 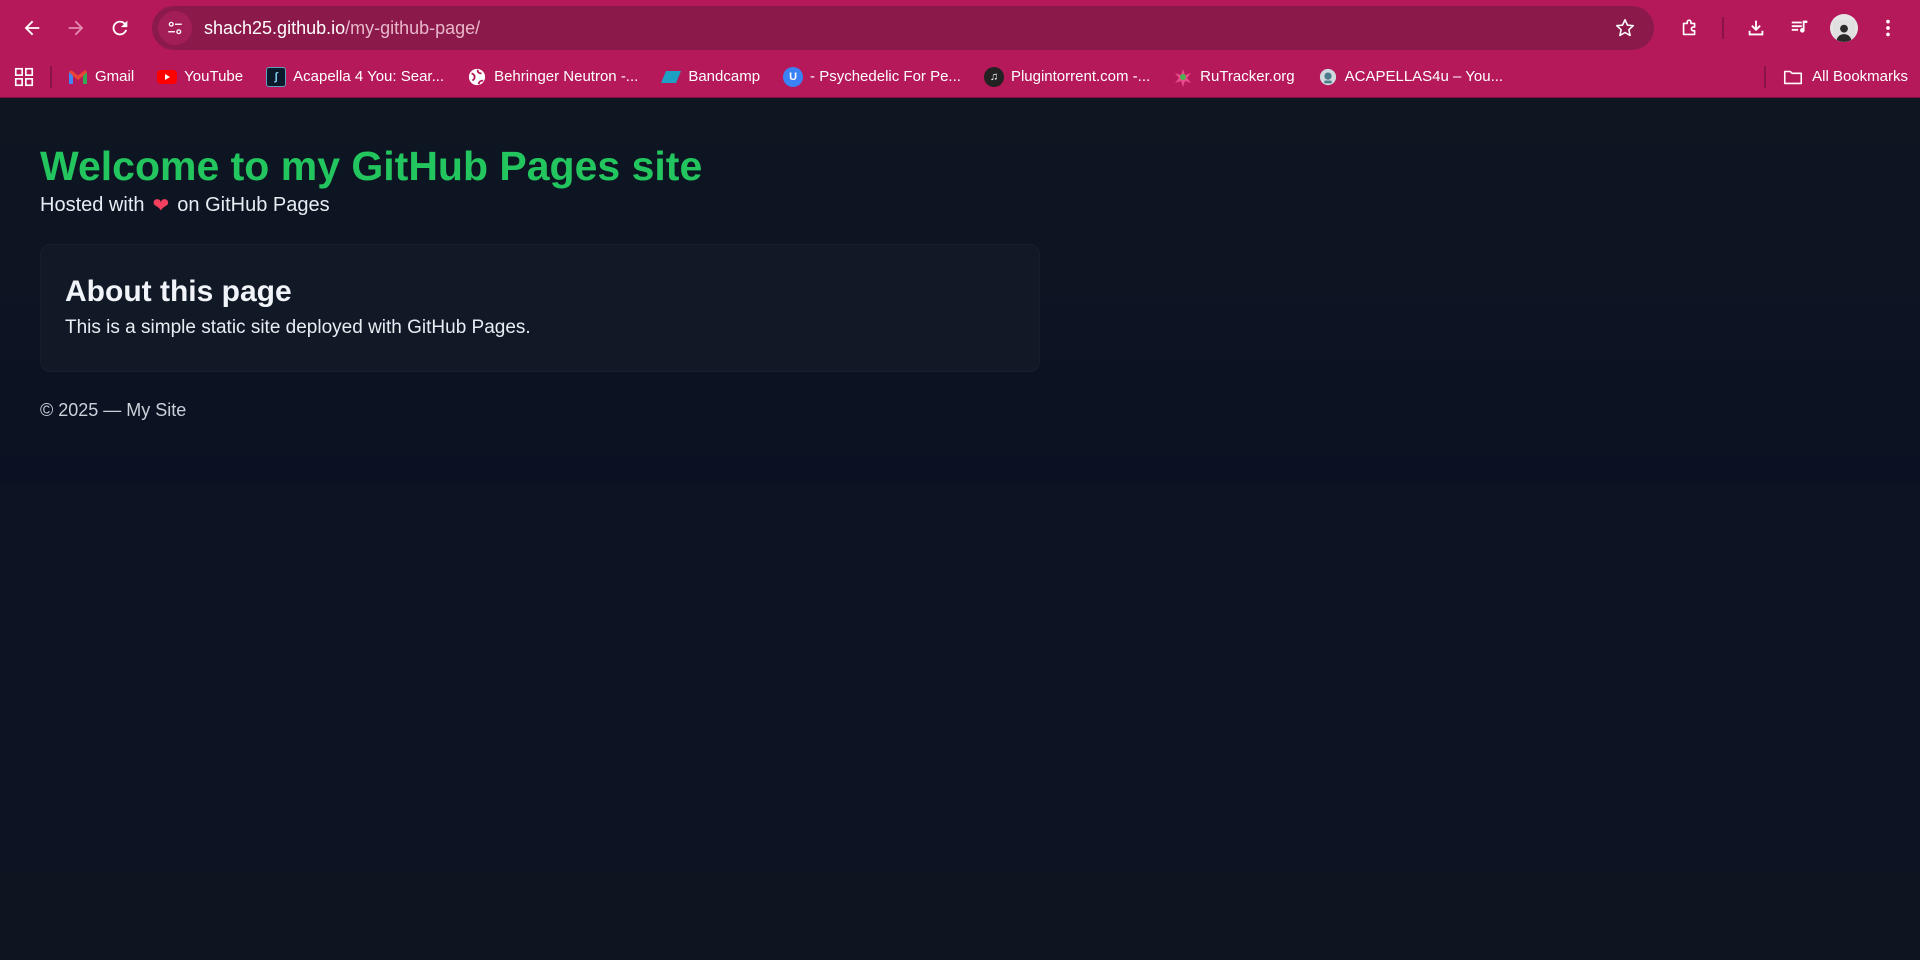 I want to click on bookmarks-divider-right, so click(x=1765, y=76).